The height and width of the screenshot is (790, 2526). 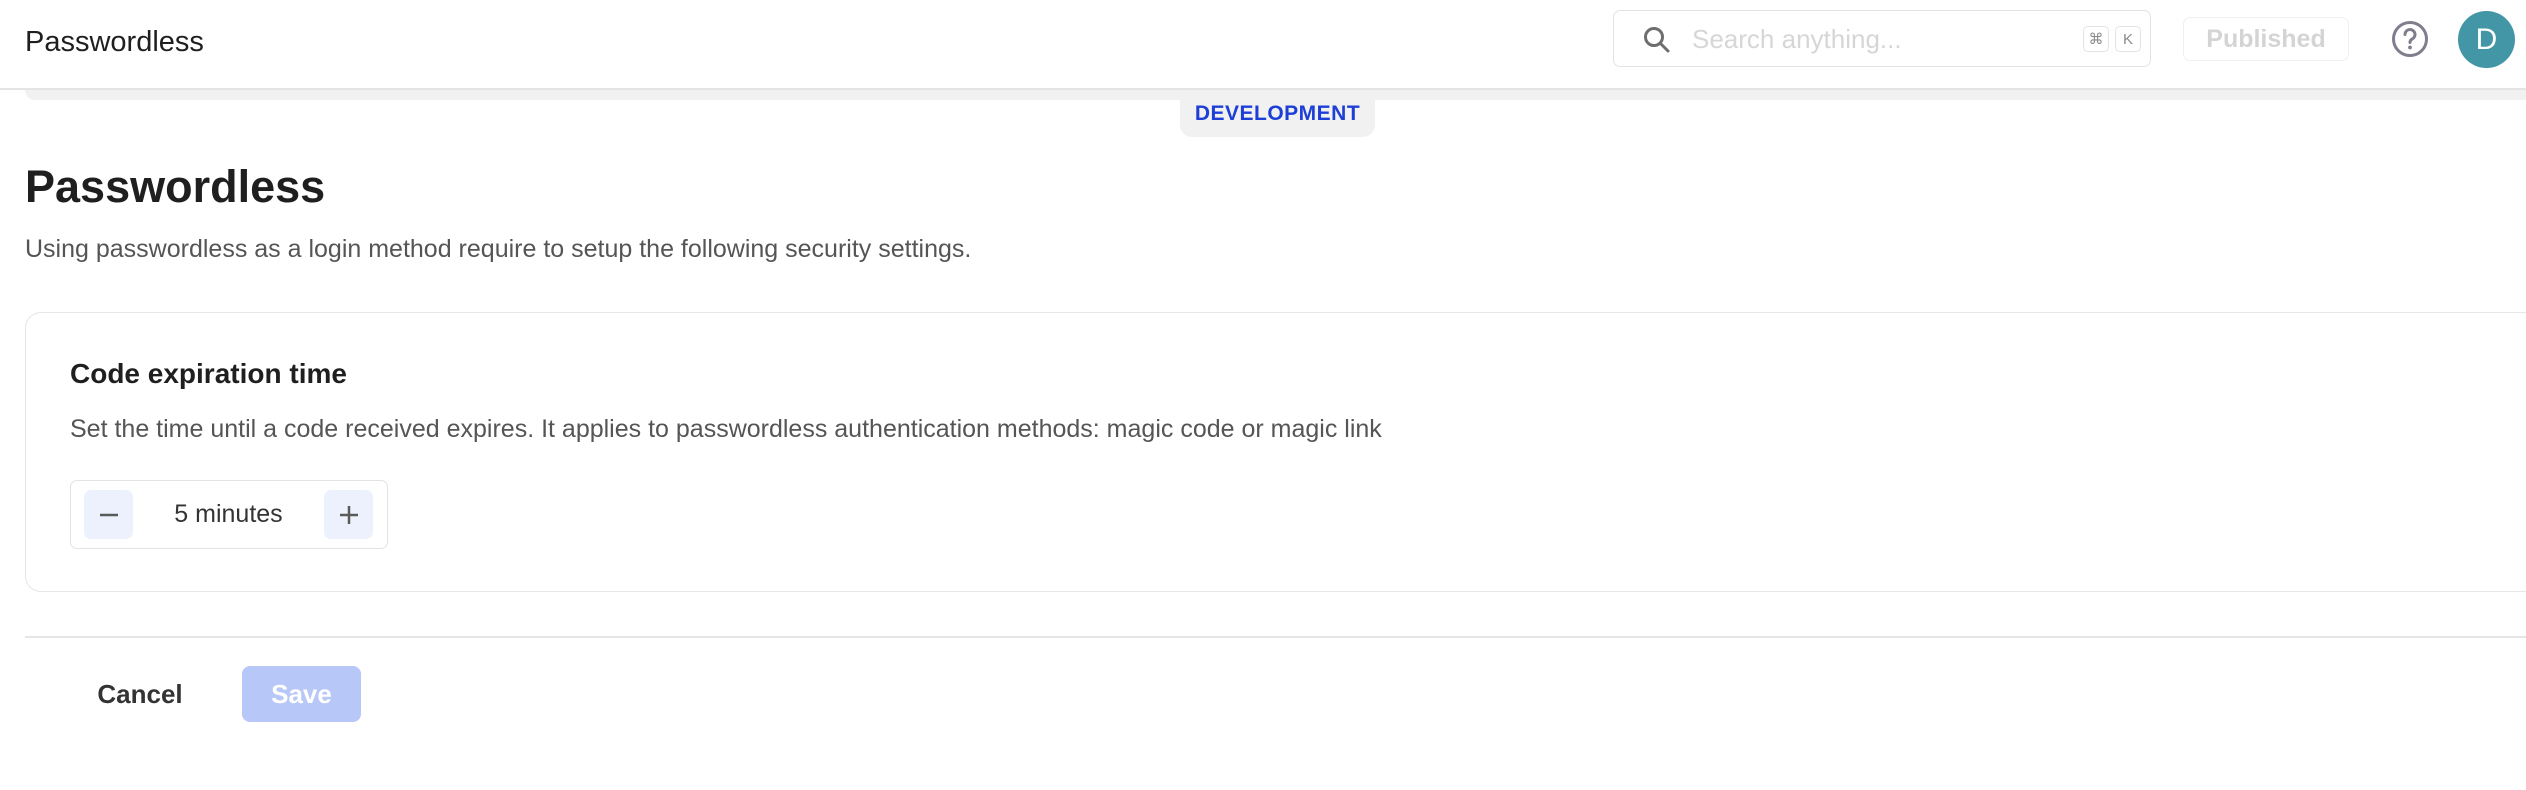 I want to click on top-header: Passwordless ⌘ K Published D, so click(x=1263, y=45).